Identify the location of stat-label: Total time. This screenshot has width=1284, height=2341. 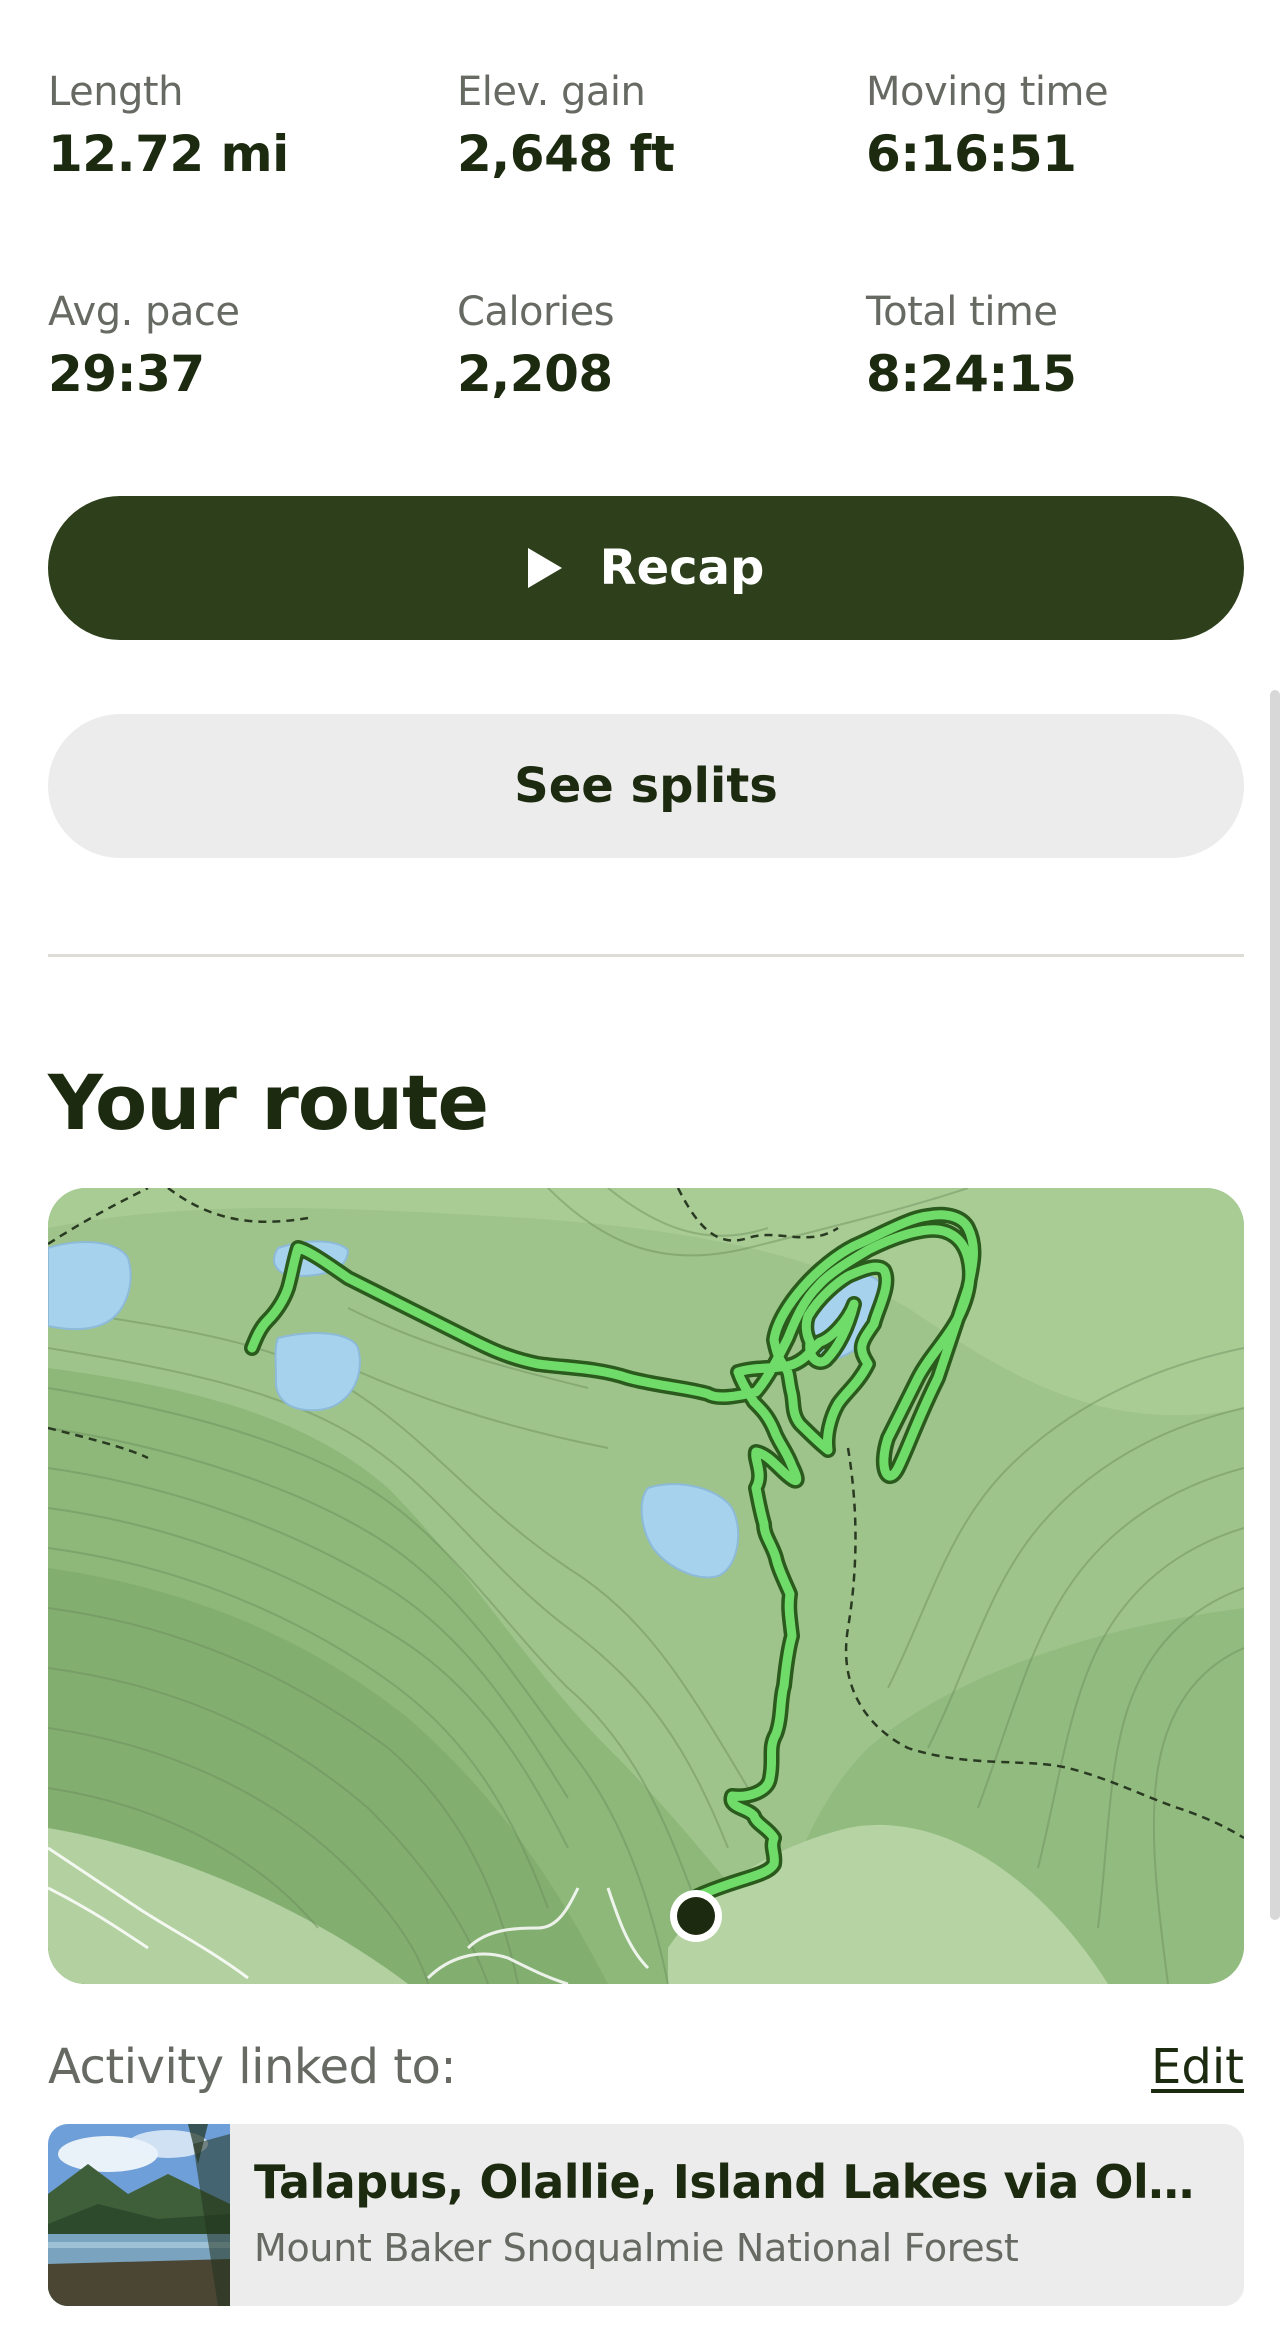
(962, 312).